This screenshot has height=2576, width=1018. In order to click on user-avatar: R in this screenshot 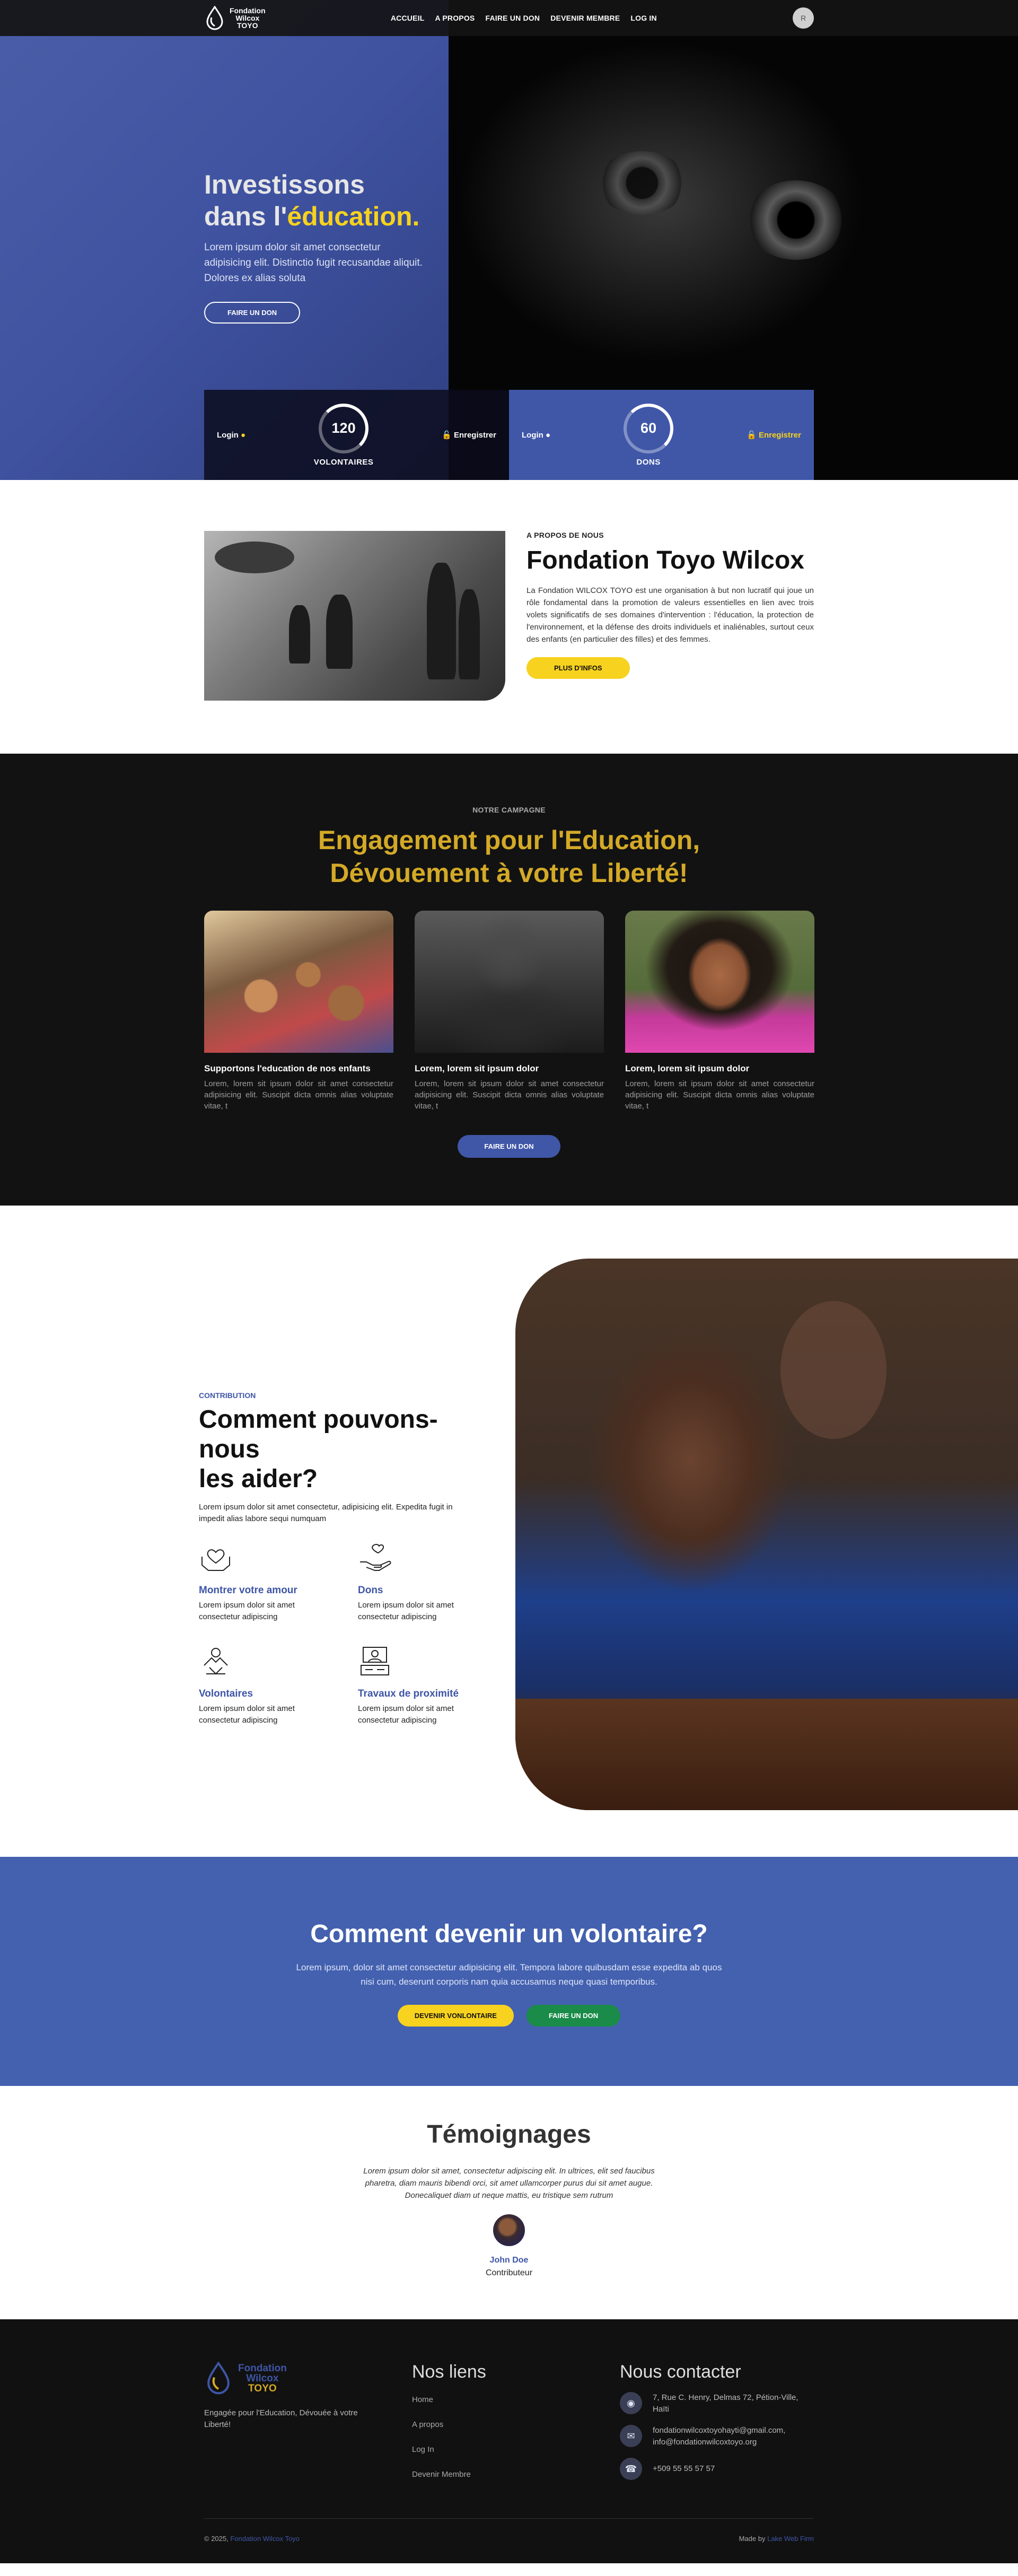, I will do `click(803, 18)`.